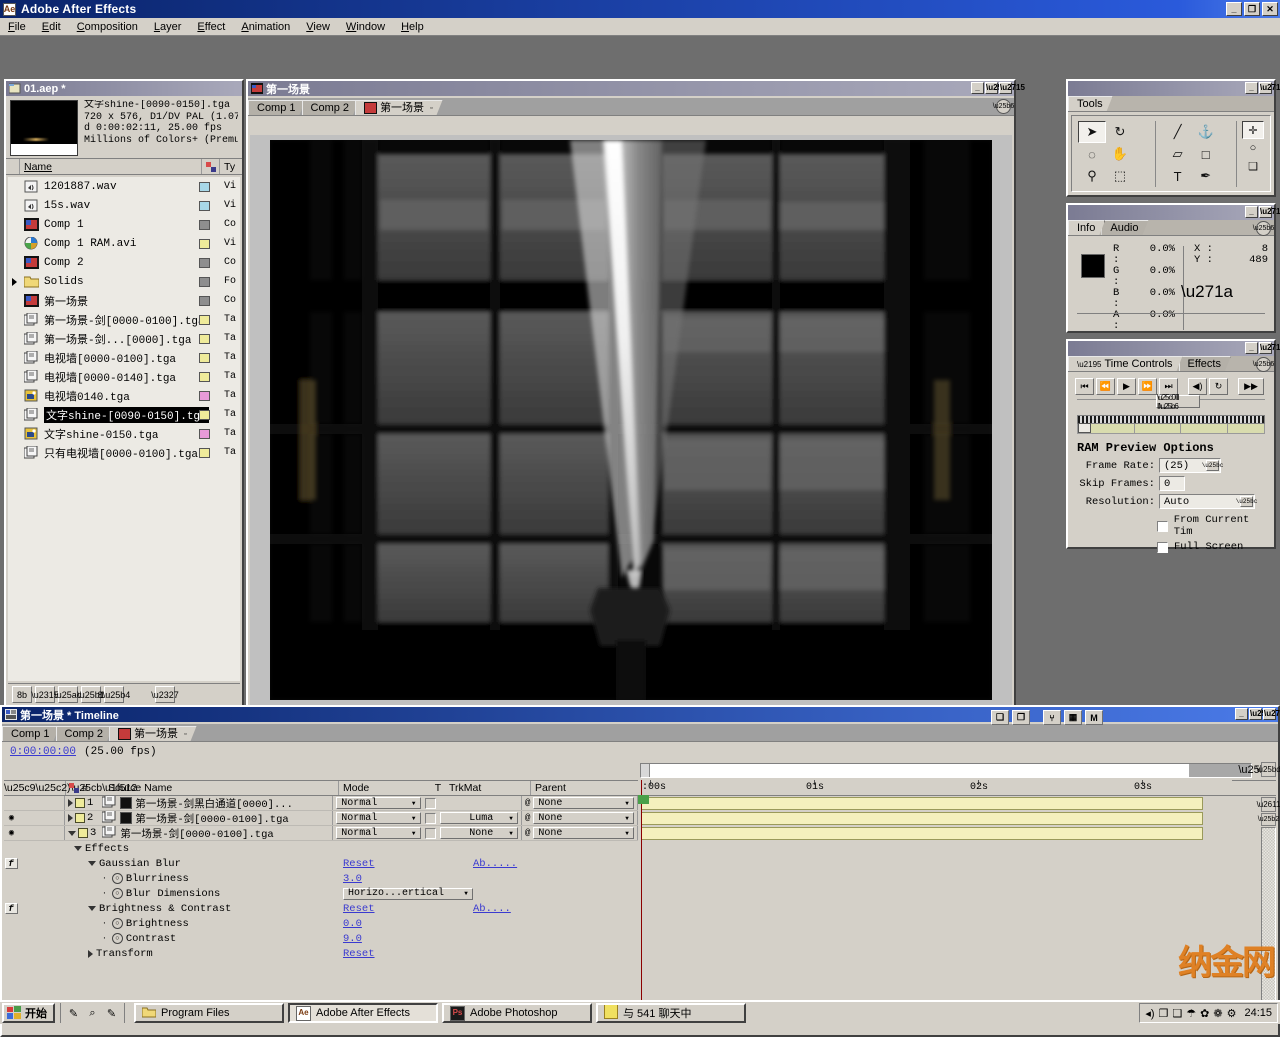 The height and width of the screenshot is (1037, 1280). What do you see at coordinates (365, 27) in the screenshot?
I see `menu-window: Window` at bounding box center [365, 27].